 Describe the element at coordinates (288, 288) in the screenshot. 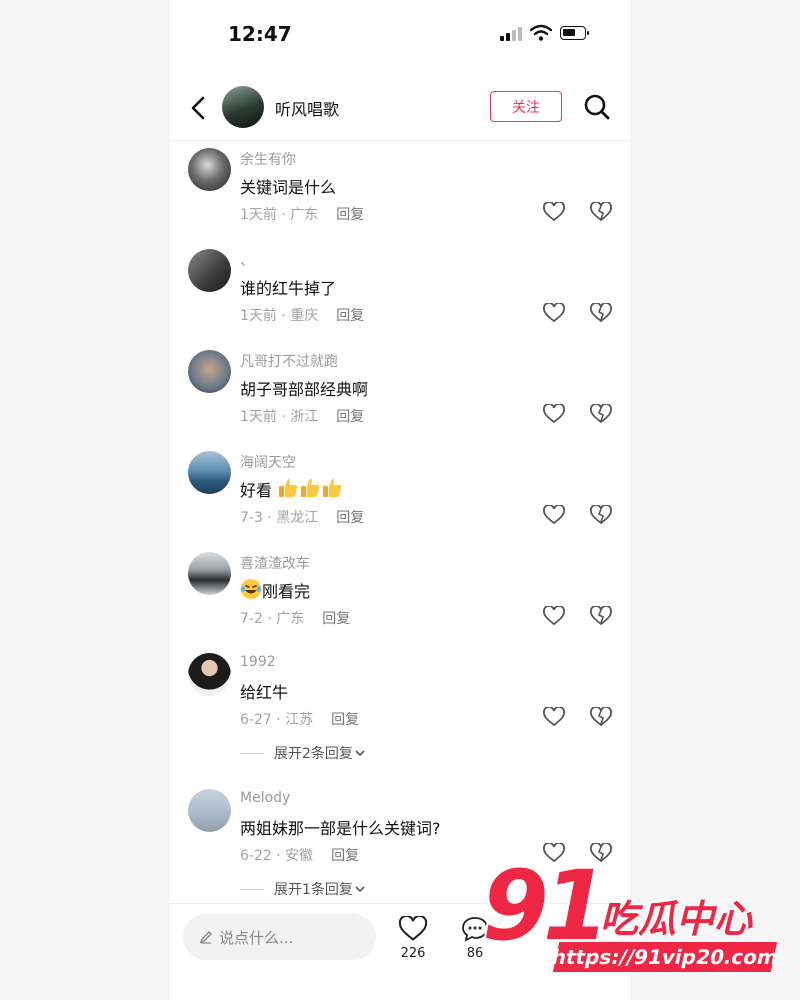

I see `comment-text: 谁的红牛掉了` at that location.